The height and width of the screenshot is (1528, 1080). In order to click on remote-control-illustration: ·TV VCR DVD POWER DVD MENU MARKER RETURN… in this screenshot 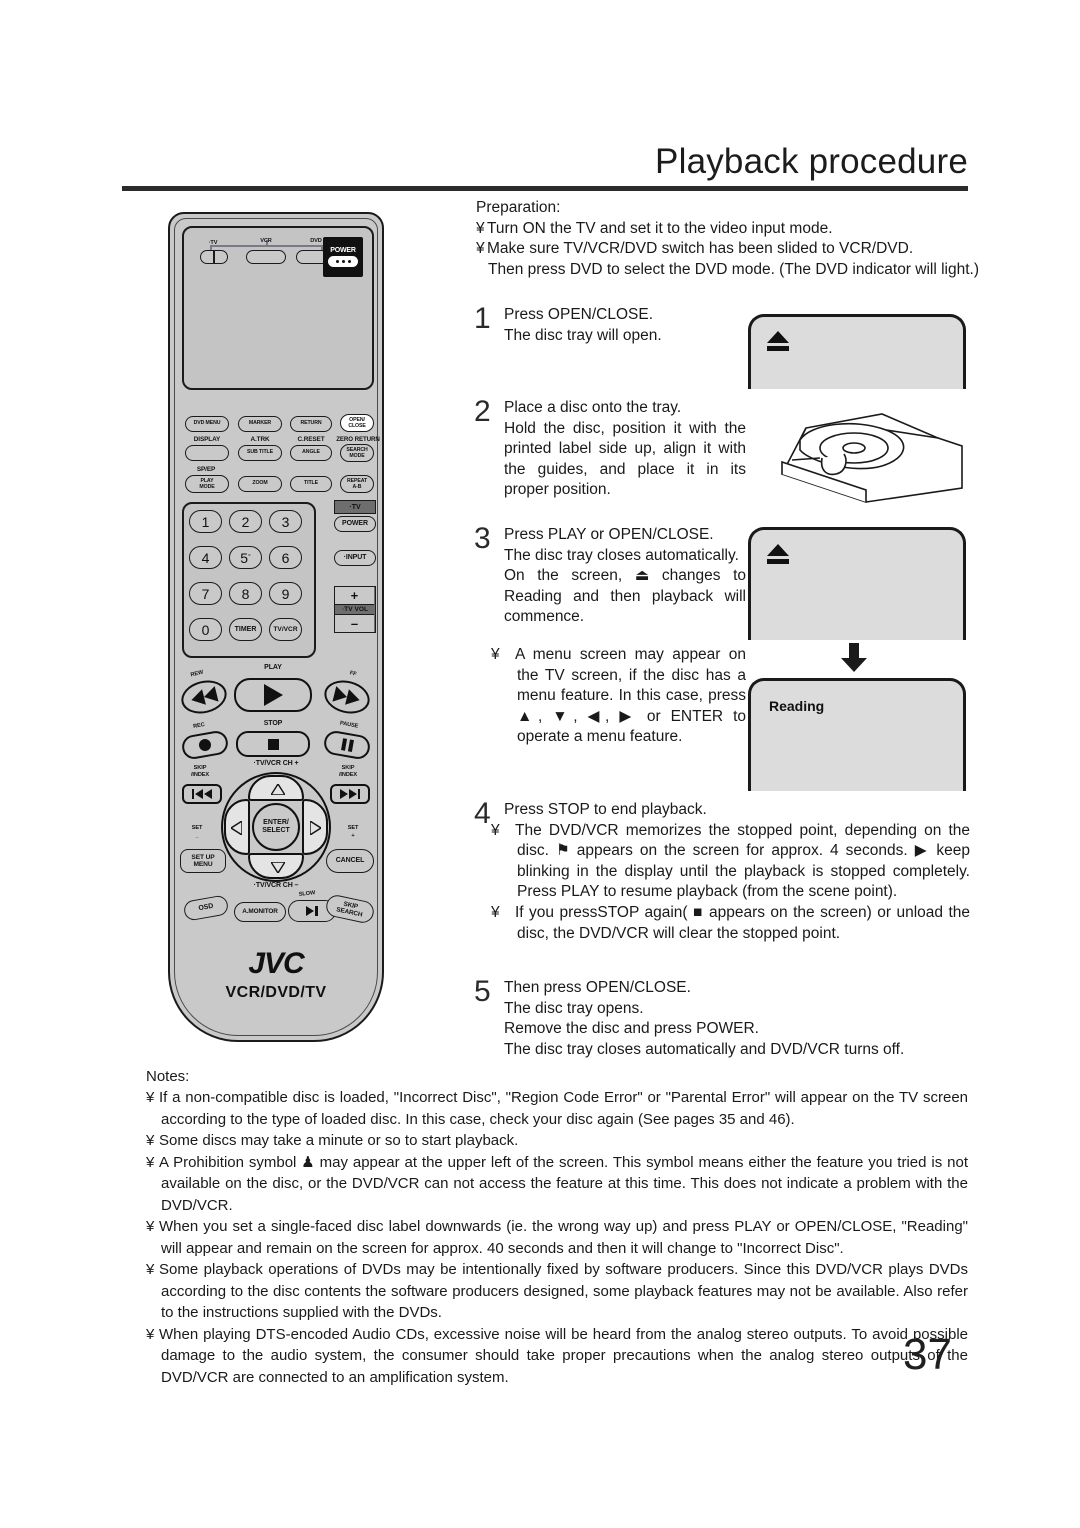, I will do `click(276, 627)`.